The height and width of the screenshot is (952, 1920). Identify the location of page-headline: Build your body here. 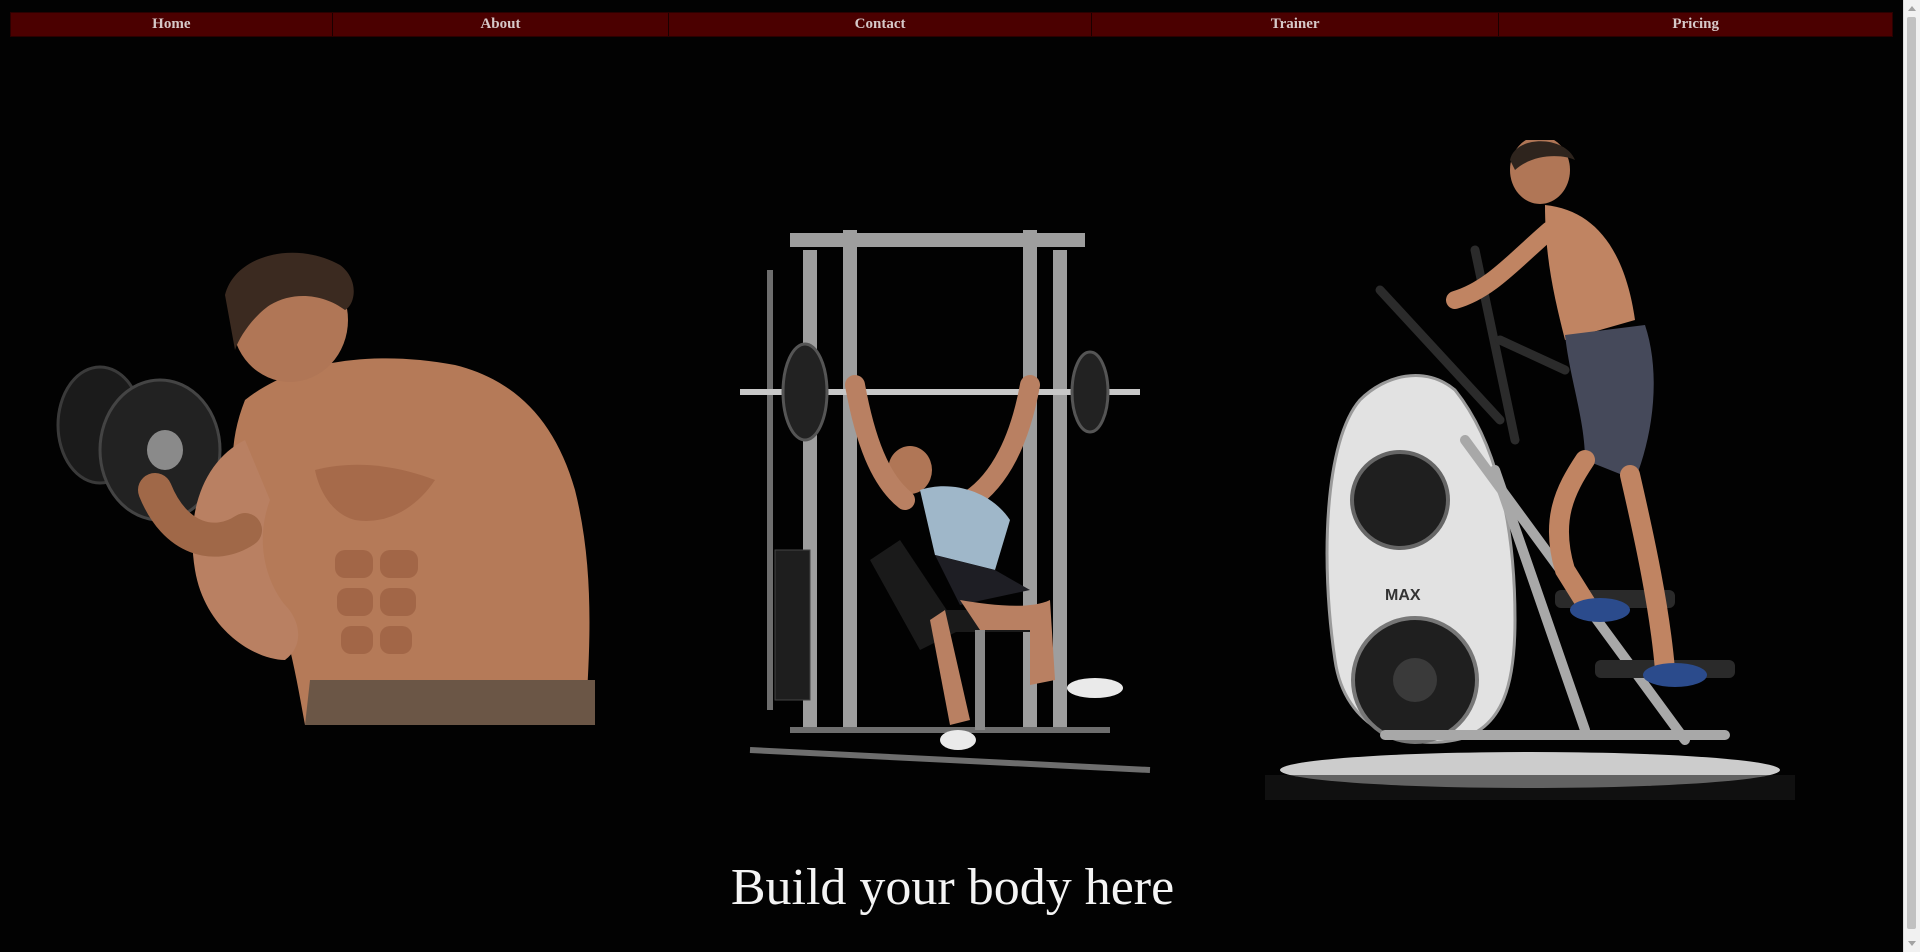
(952, 887).